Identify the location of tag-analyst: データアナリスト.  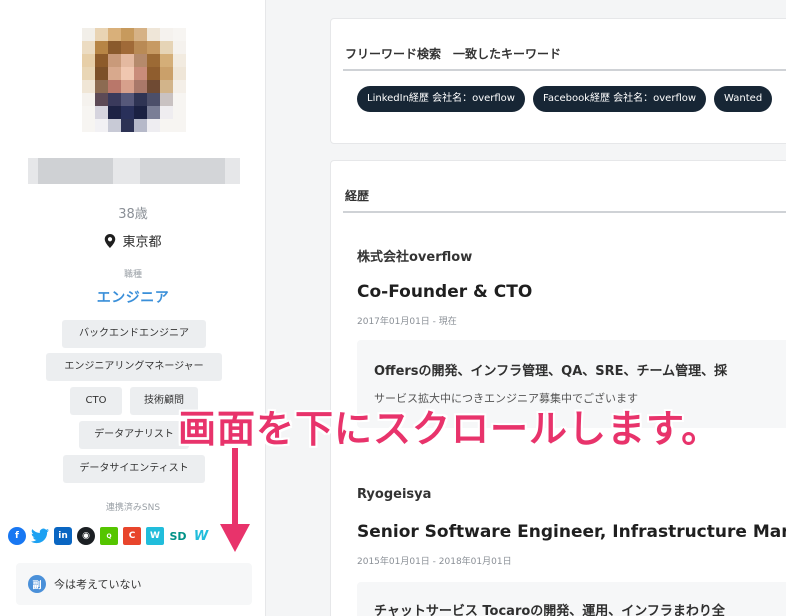
(134, 435).